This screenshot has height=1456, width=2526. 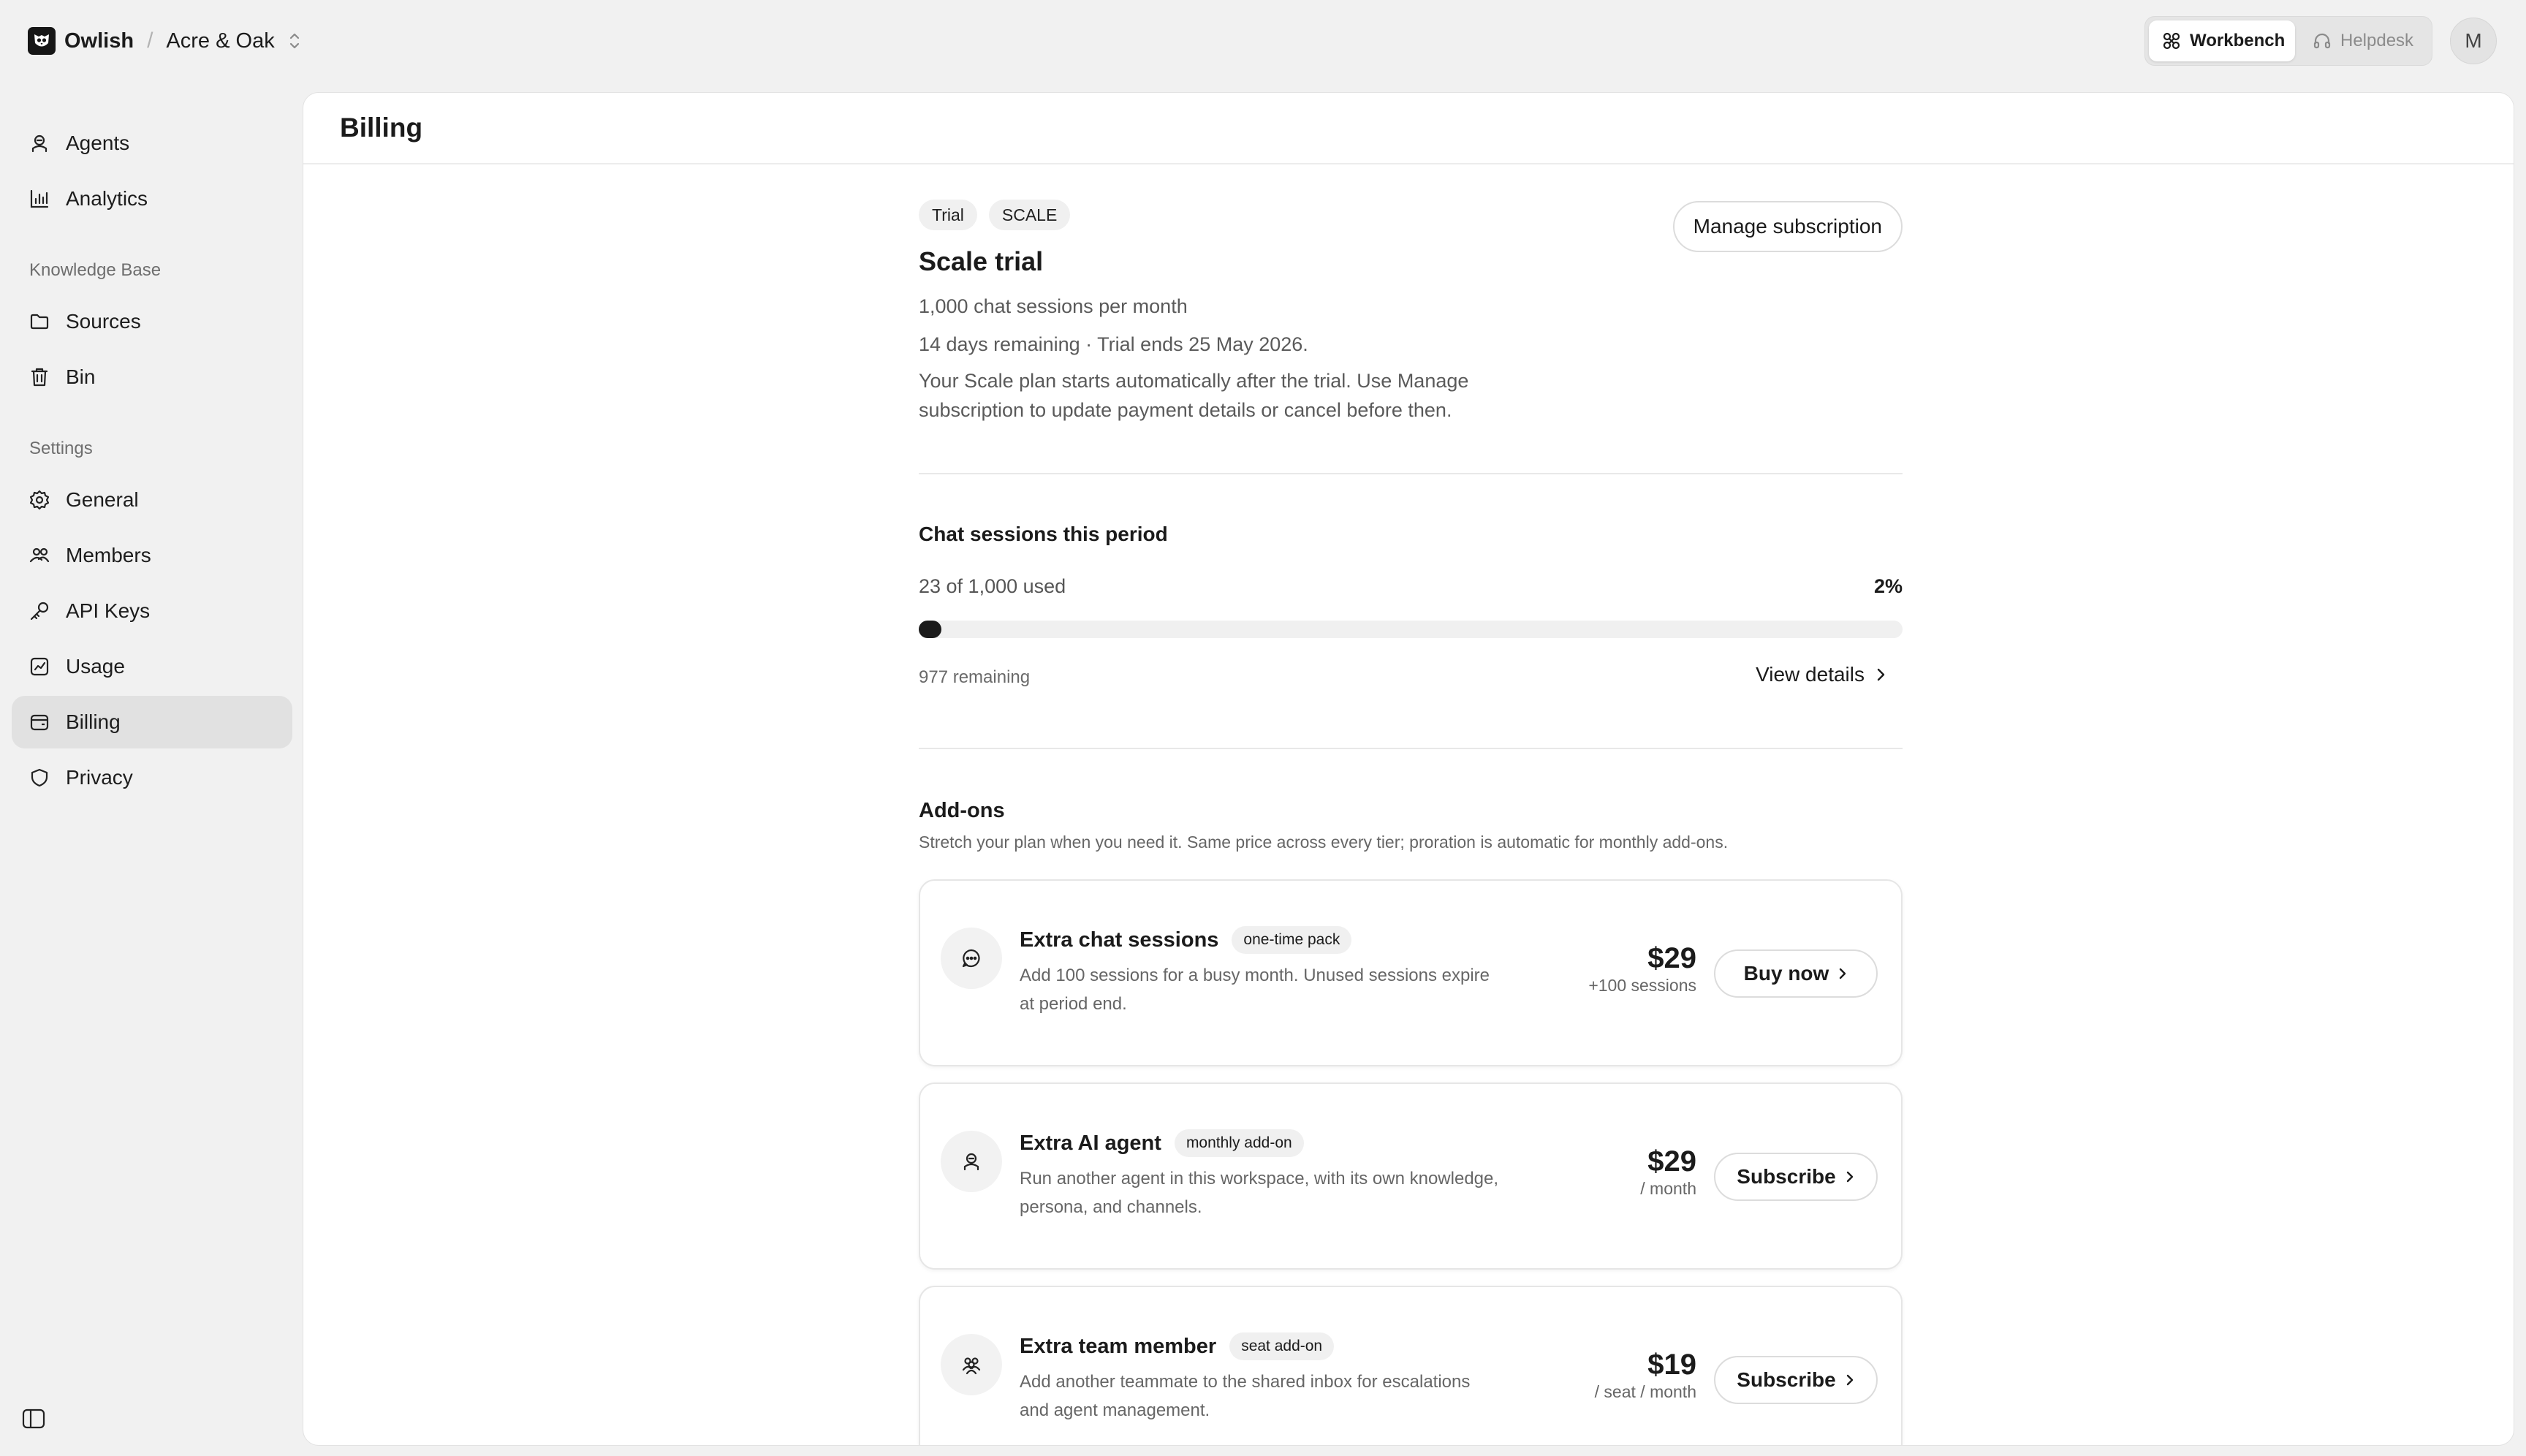 I want to click on addon-tag: one-time pack, so click(x=1292, y=940).